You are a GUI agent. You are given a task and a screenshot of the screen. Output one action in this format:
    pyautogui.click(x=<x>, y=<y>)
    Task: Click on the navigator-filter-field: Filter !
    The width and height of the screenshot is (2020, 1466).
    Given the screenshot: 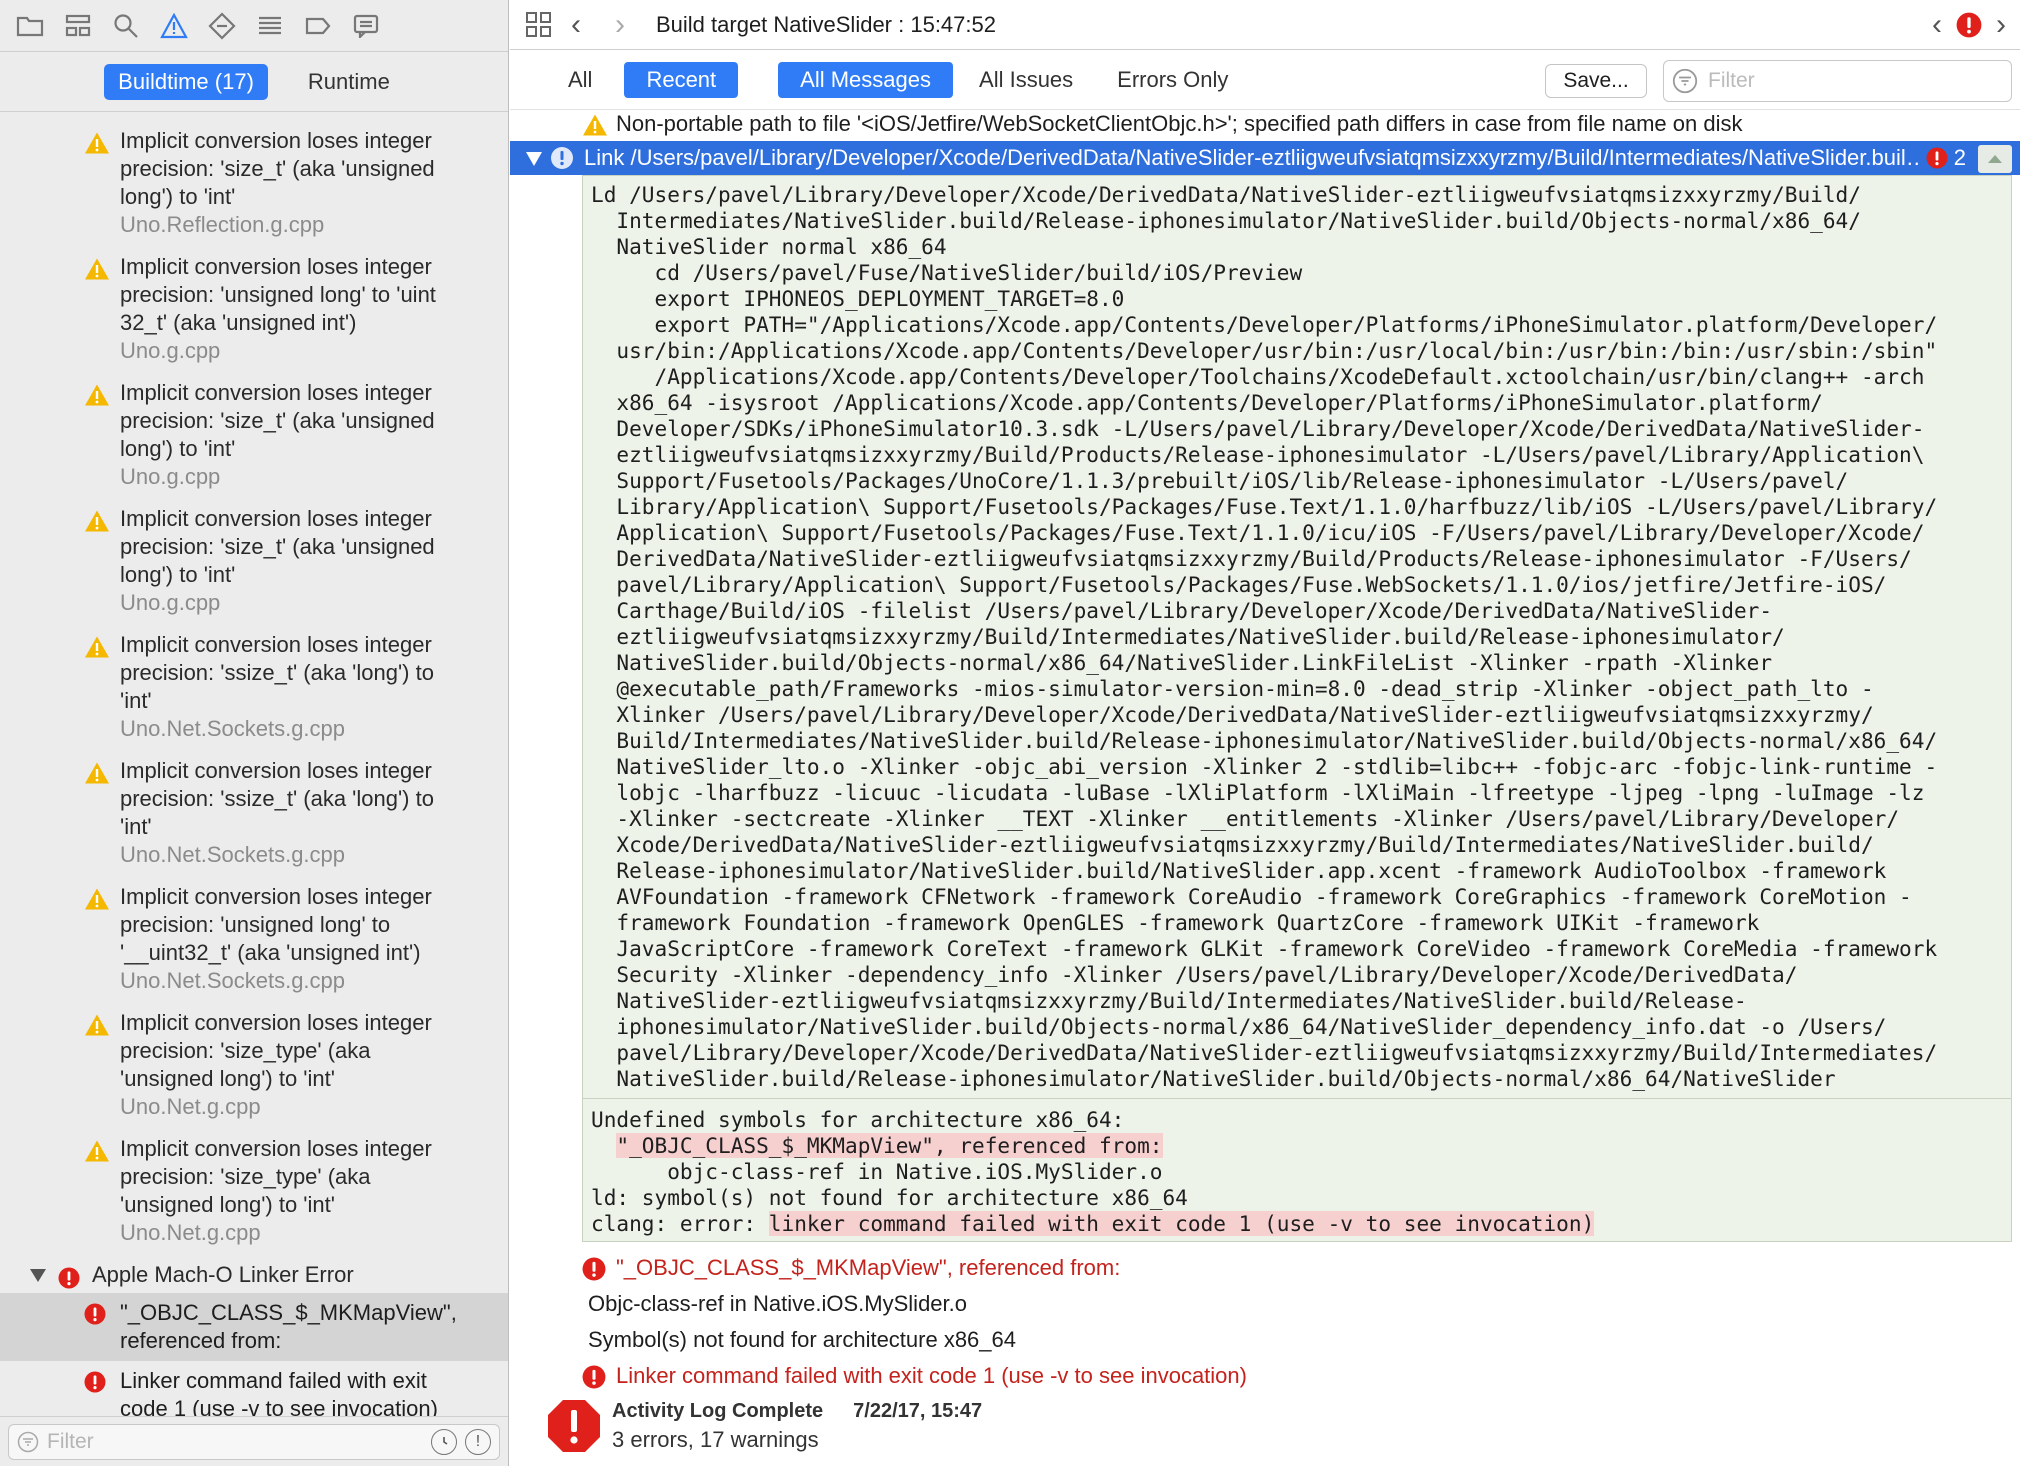 What is the action you would take?
    pyautogui.click(x=254, y=1441)
    